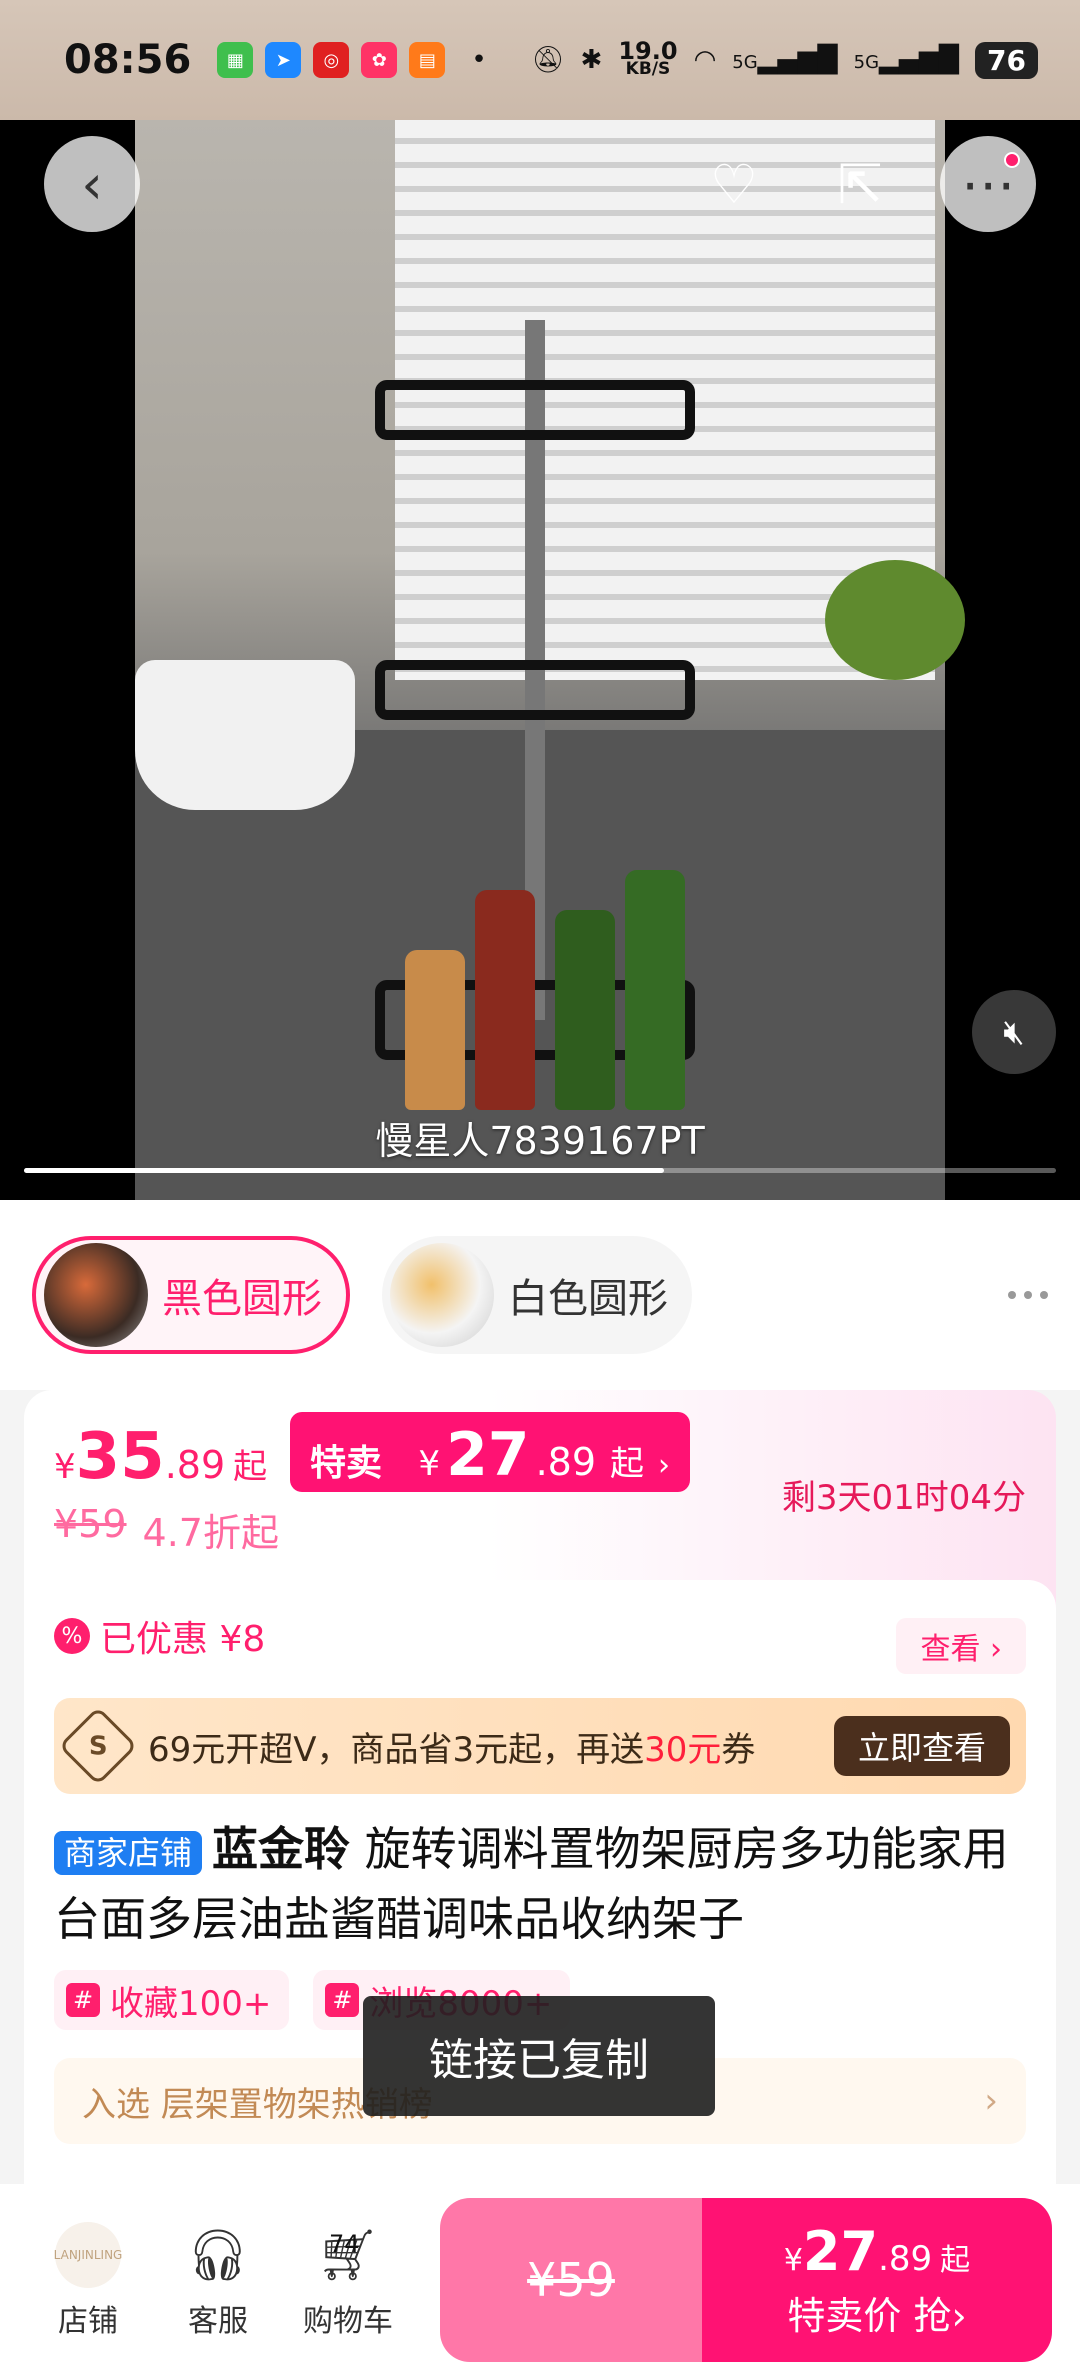  Describe the element at coordinates (548, 60) in the screenshot. I see `mute-bell-icon: 🔕︎` at that location.